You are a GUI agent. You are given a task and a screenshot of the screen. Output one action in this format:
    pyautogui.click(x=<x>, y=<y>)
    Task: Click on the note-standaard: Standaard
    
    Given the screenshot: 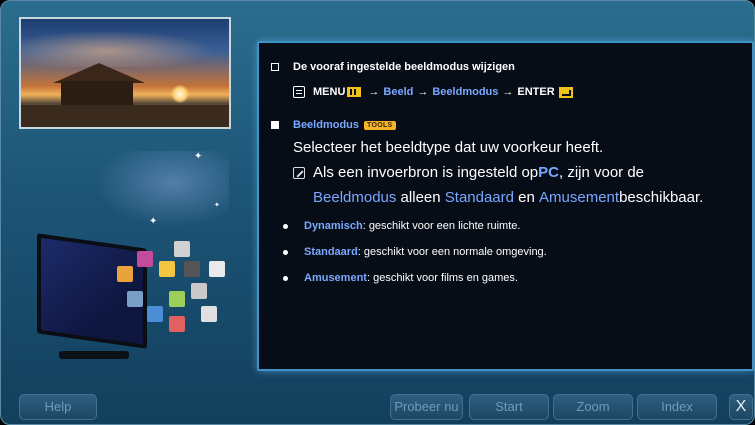 What is the action you would take?
    pyautogui.click(x=479, y=197)
    